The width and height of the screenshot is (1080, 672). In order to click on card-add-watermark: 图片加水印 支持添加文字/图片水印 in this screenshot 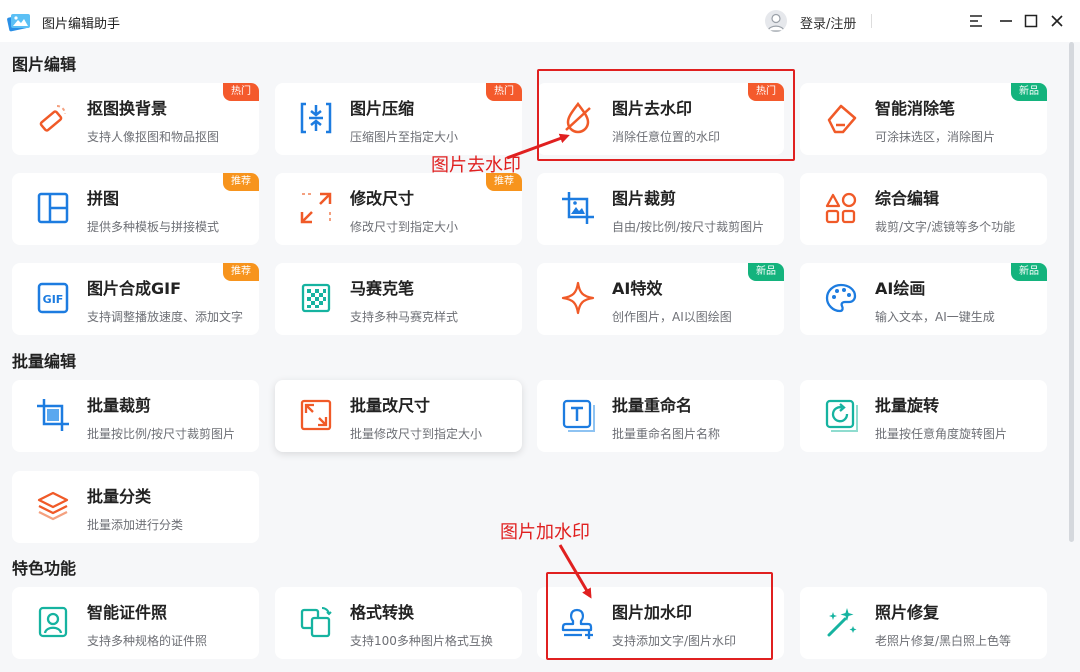, I will do `click(660, 623)`.